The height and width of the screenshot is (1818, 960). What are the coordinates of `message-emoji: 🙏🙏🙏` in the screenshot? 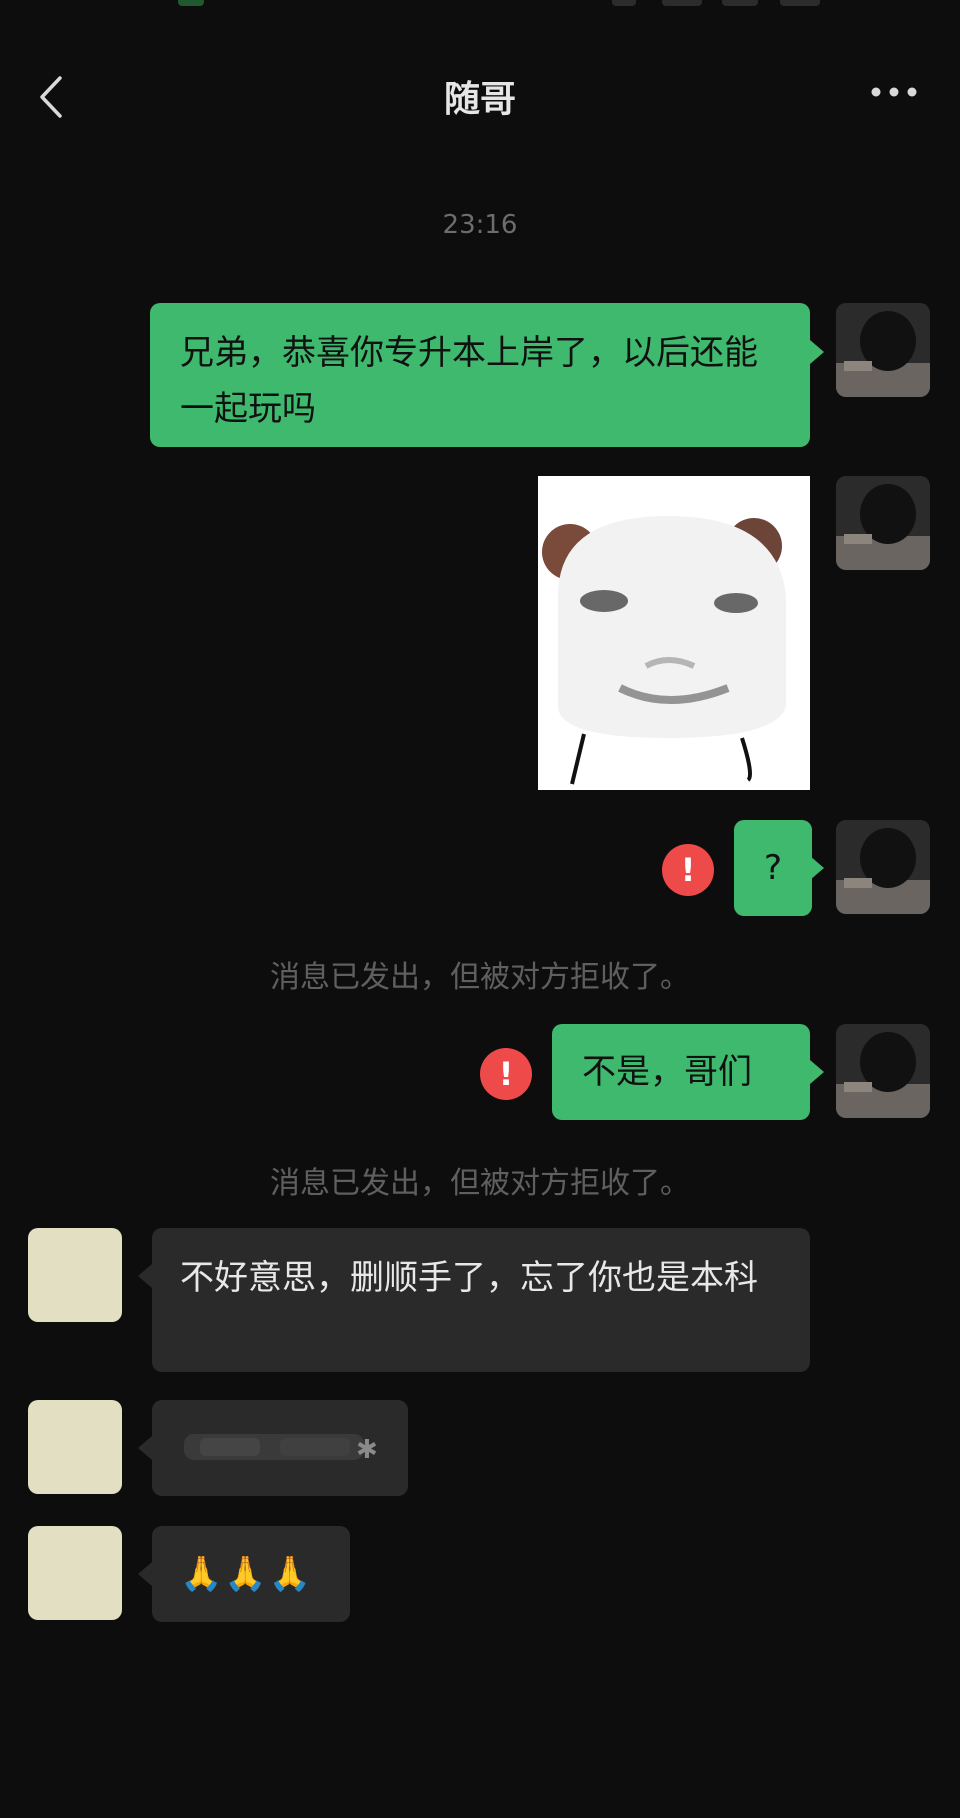 It's located at (247, 1574).